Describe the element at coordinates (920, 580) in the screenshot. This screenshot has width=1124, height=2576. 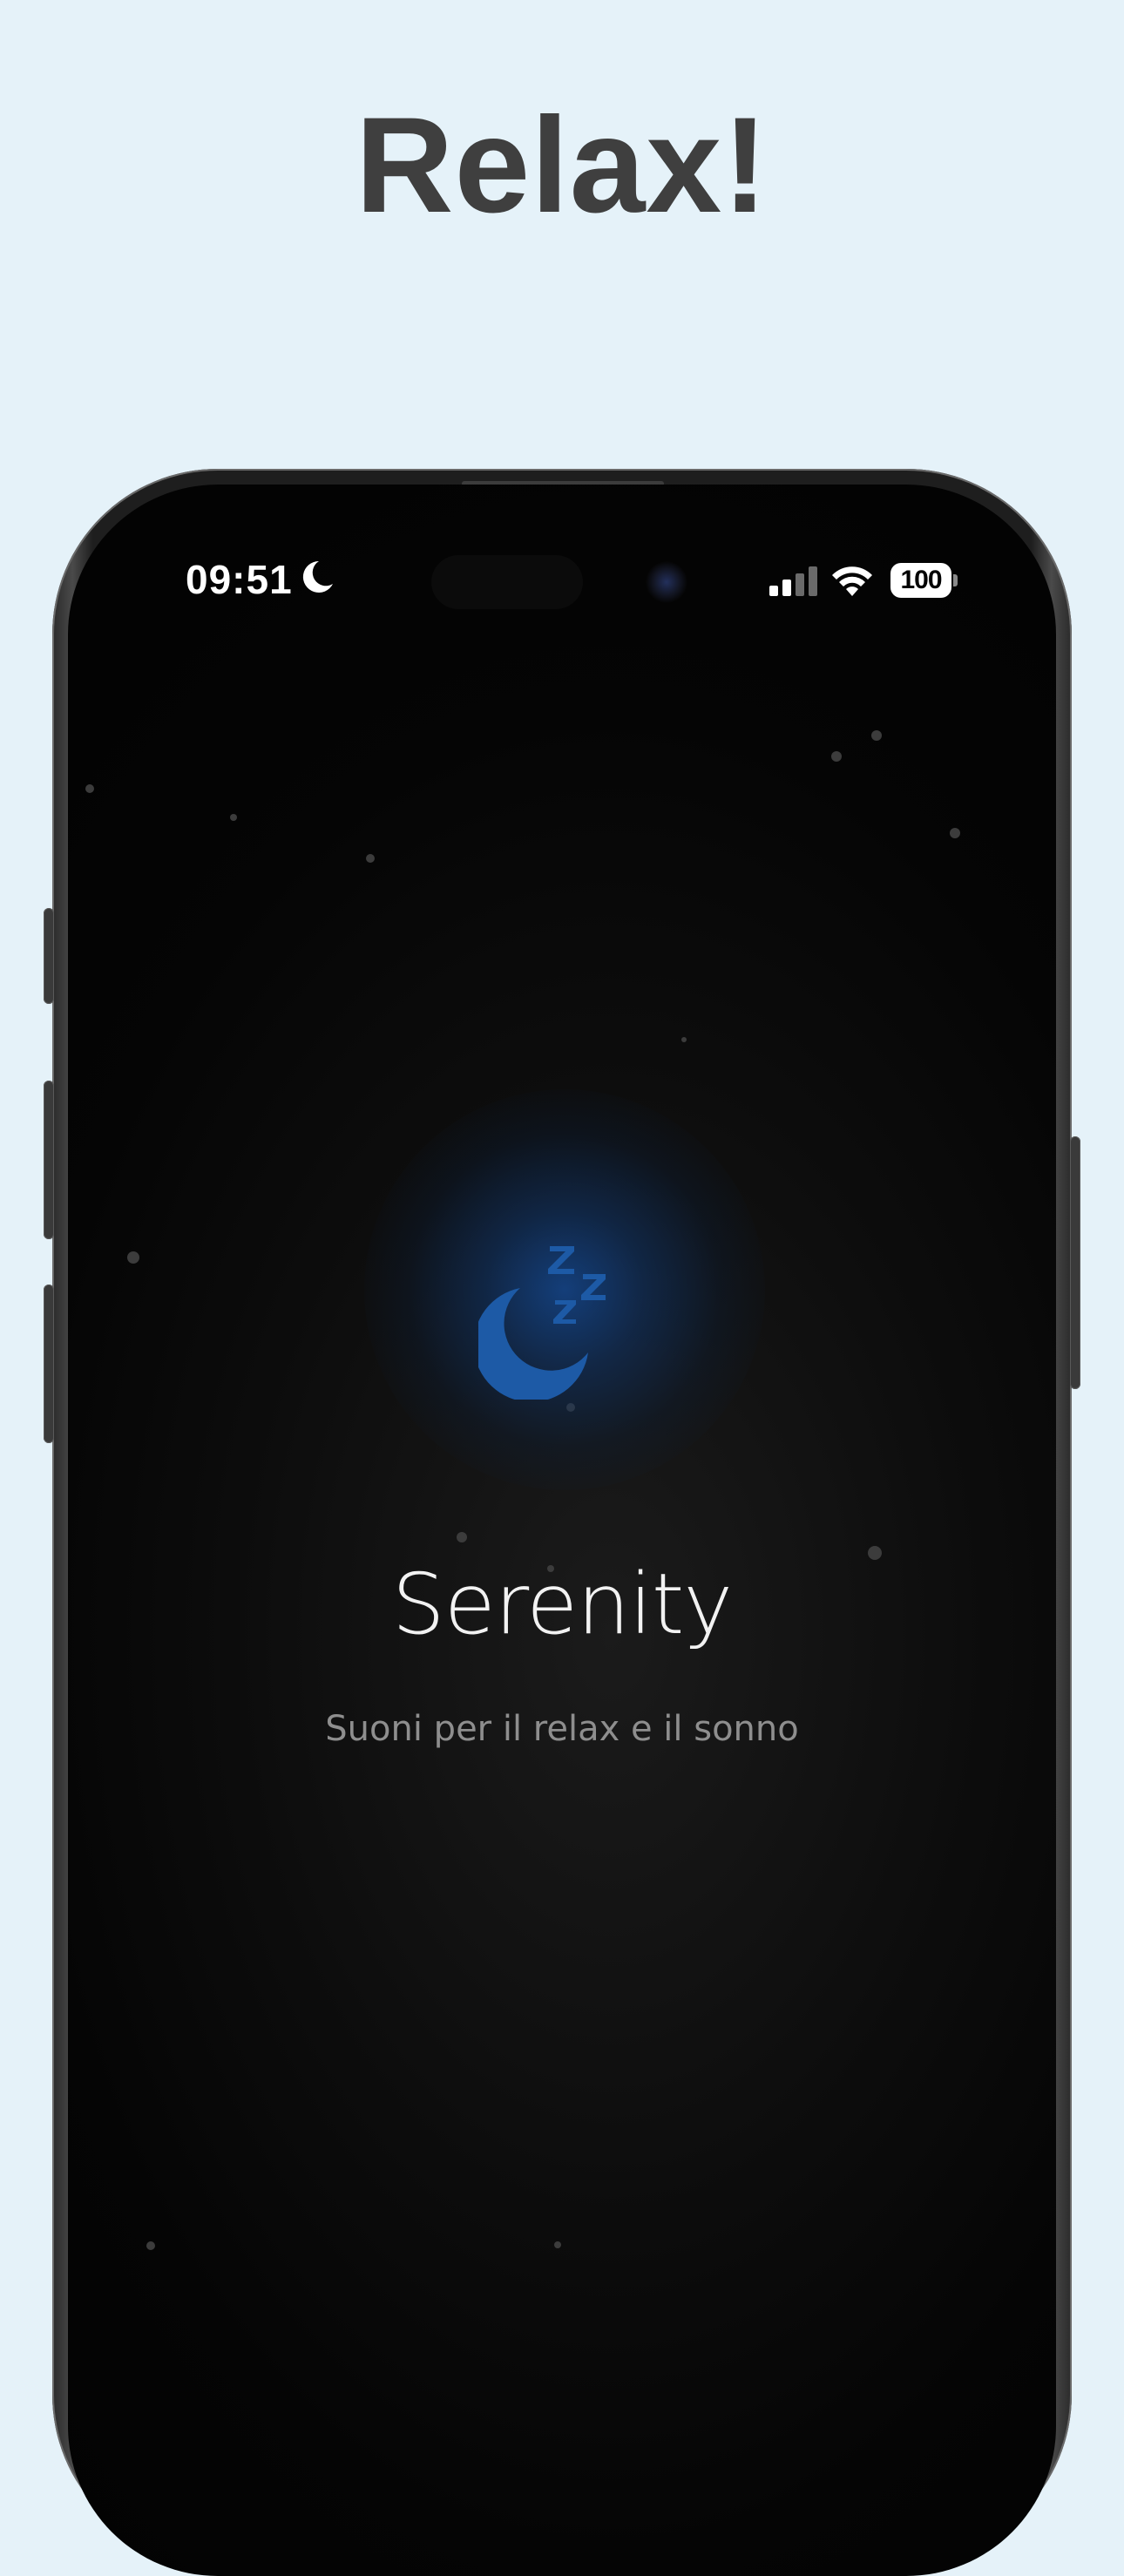
I see `battery-level: 100` at that location.